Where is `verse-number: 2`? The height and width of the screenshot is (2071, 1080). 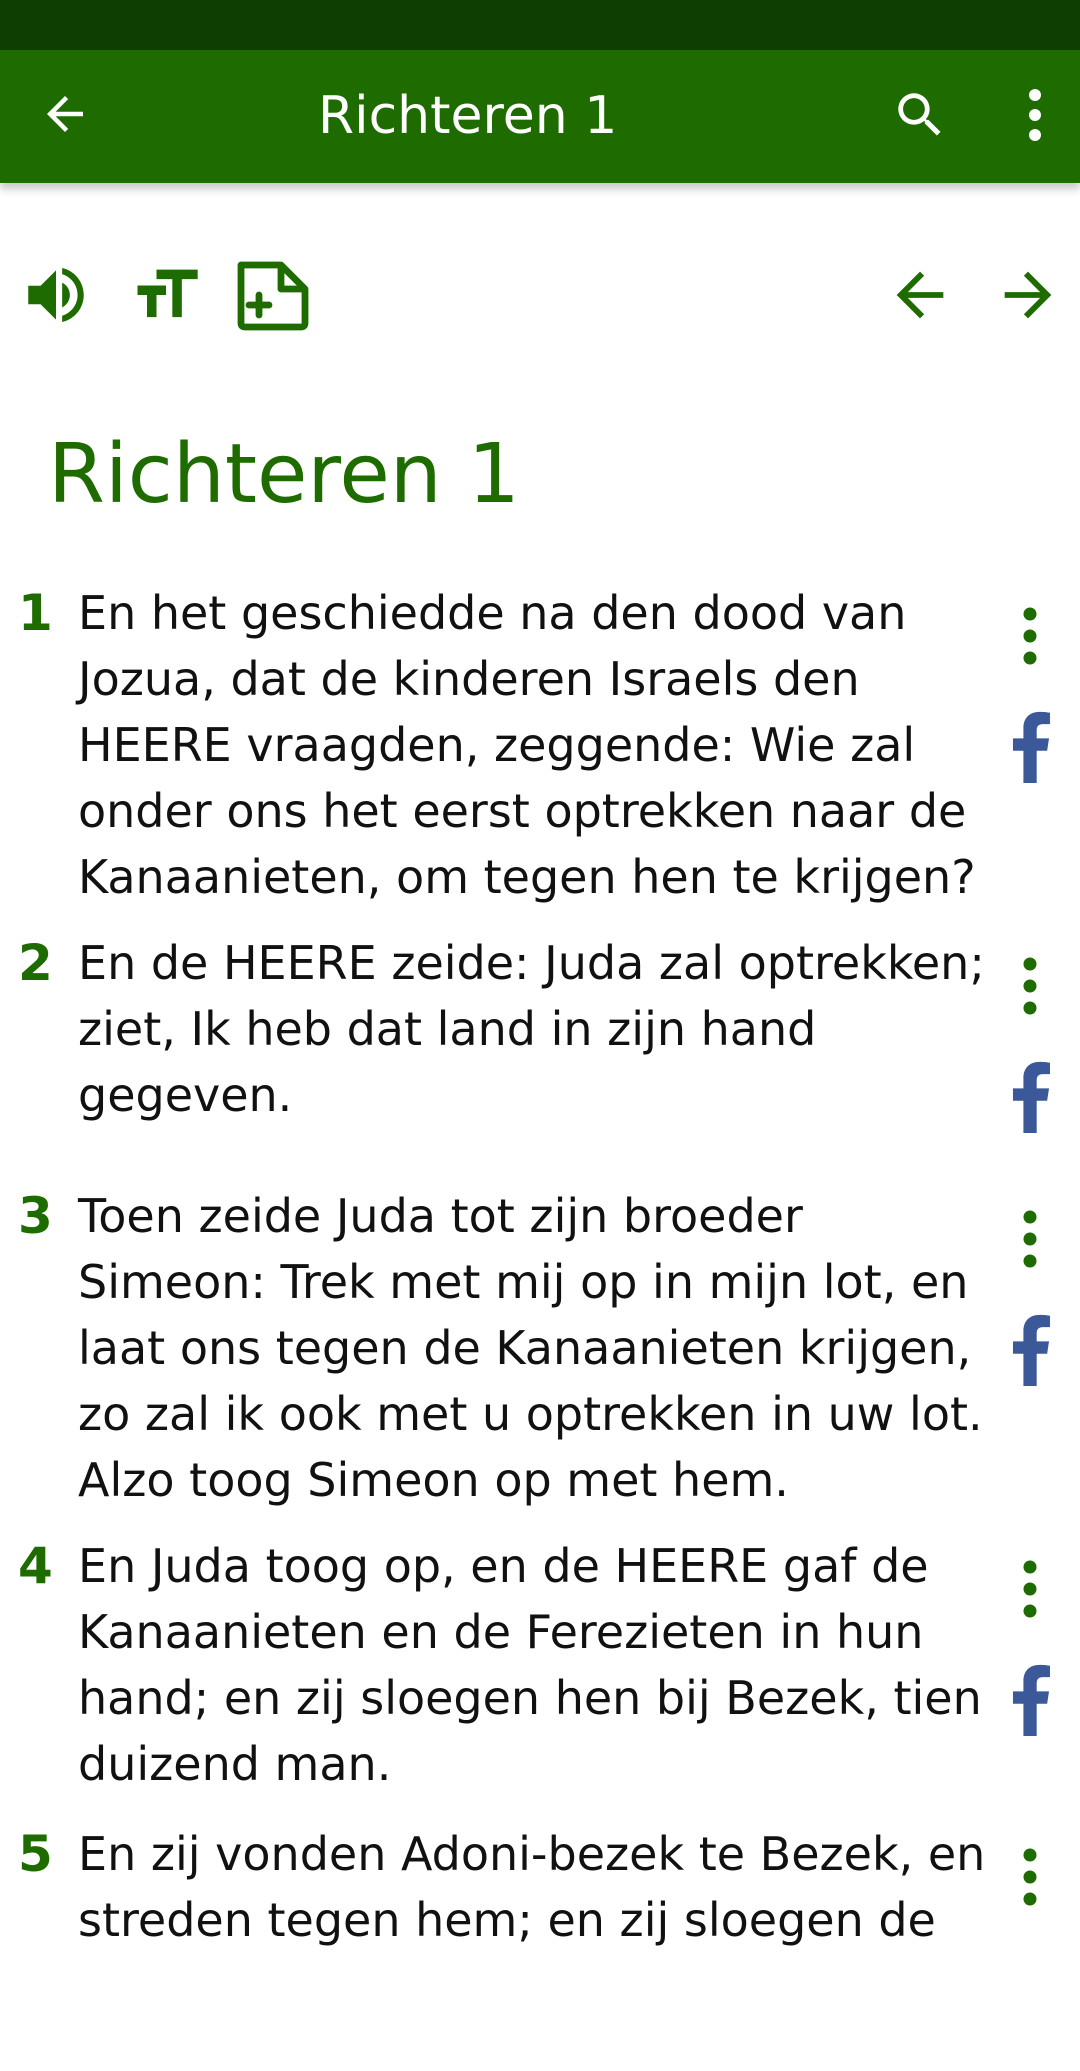
verse-number: 2 is located at coordinates (35, 963).